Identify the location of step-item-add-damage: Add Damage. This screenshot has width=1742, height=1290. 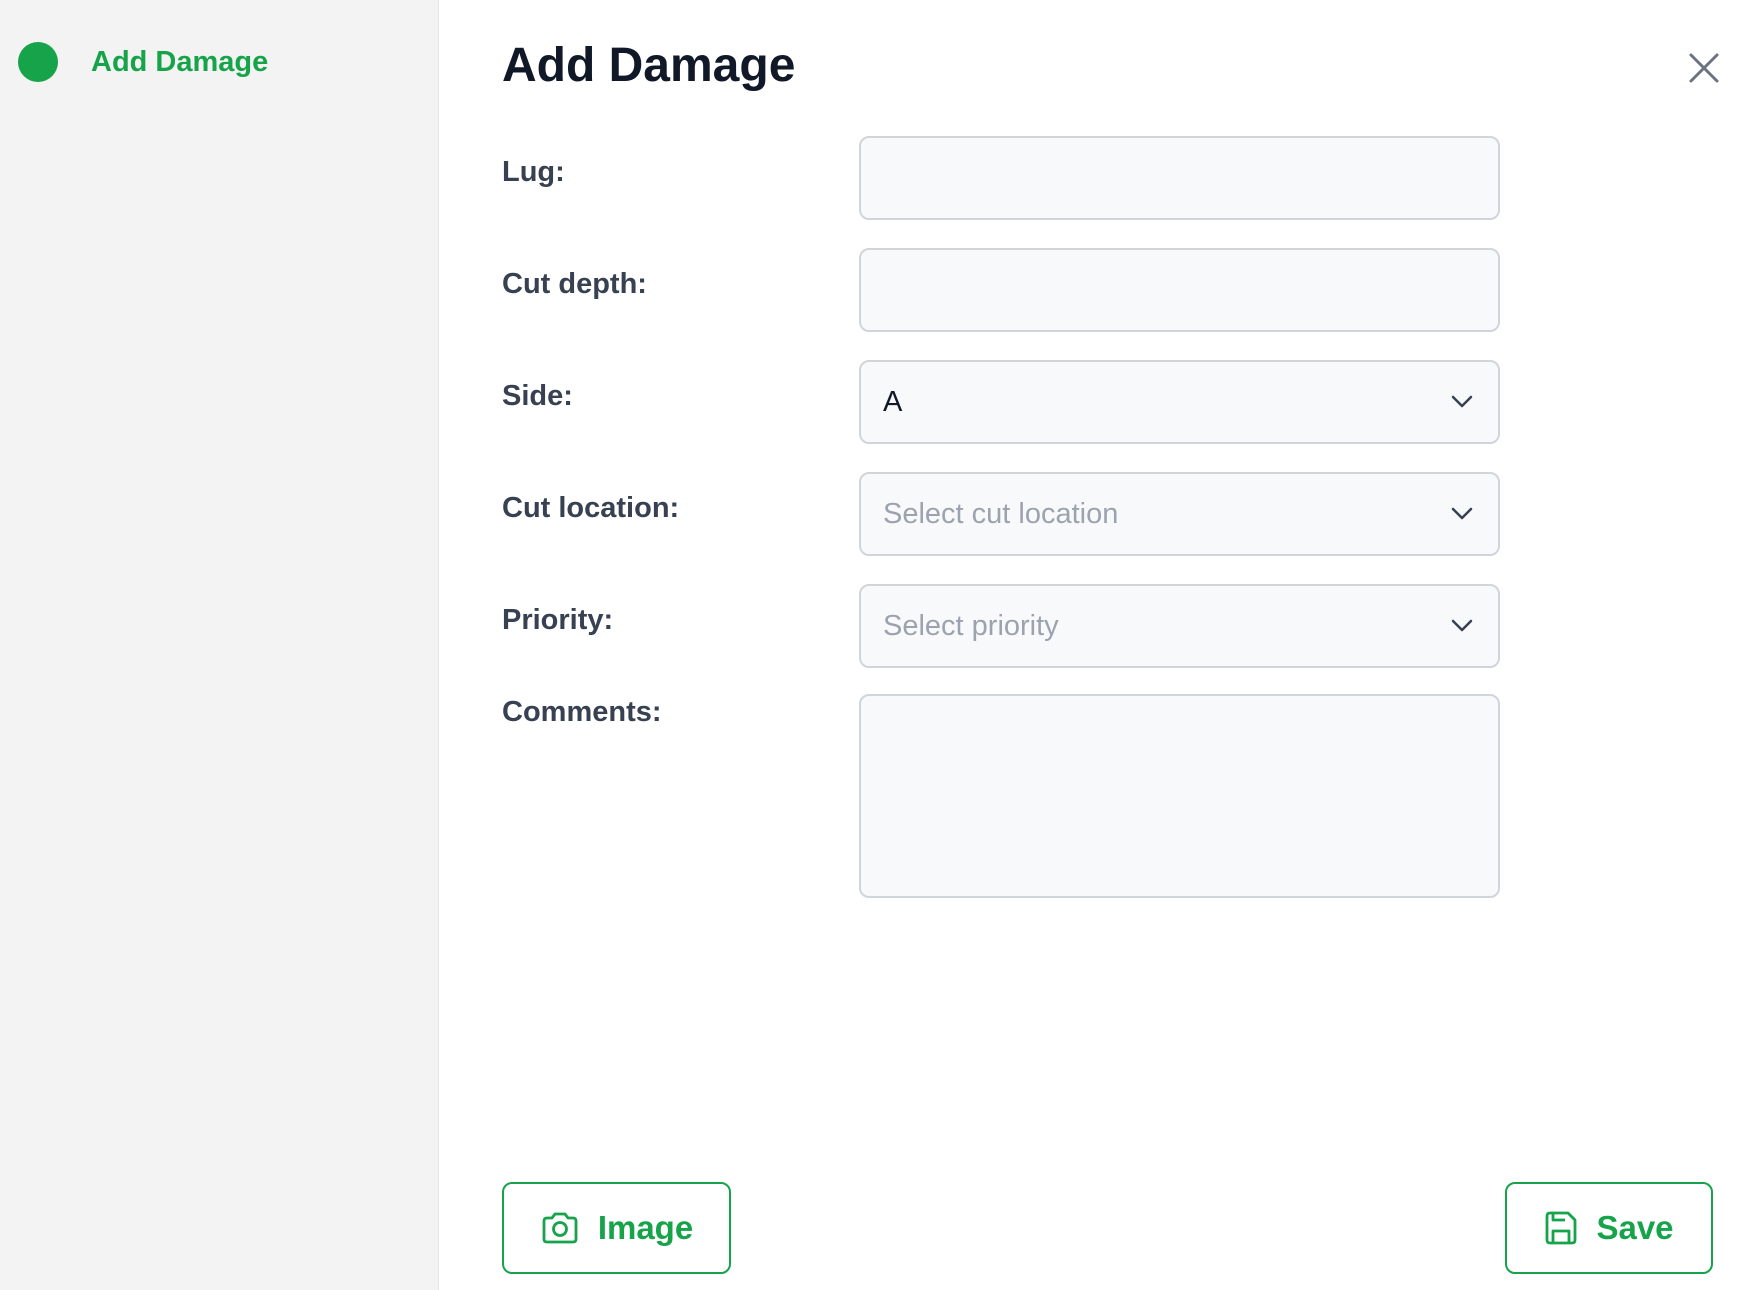
(143, 62).